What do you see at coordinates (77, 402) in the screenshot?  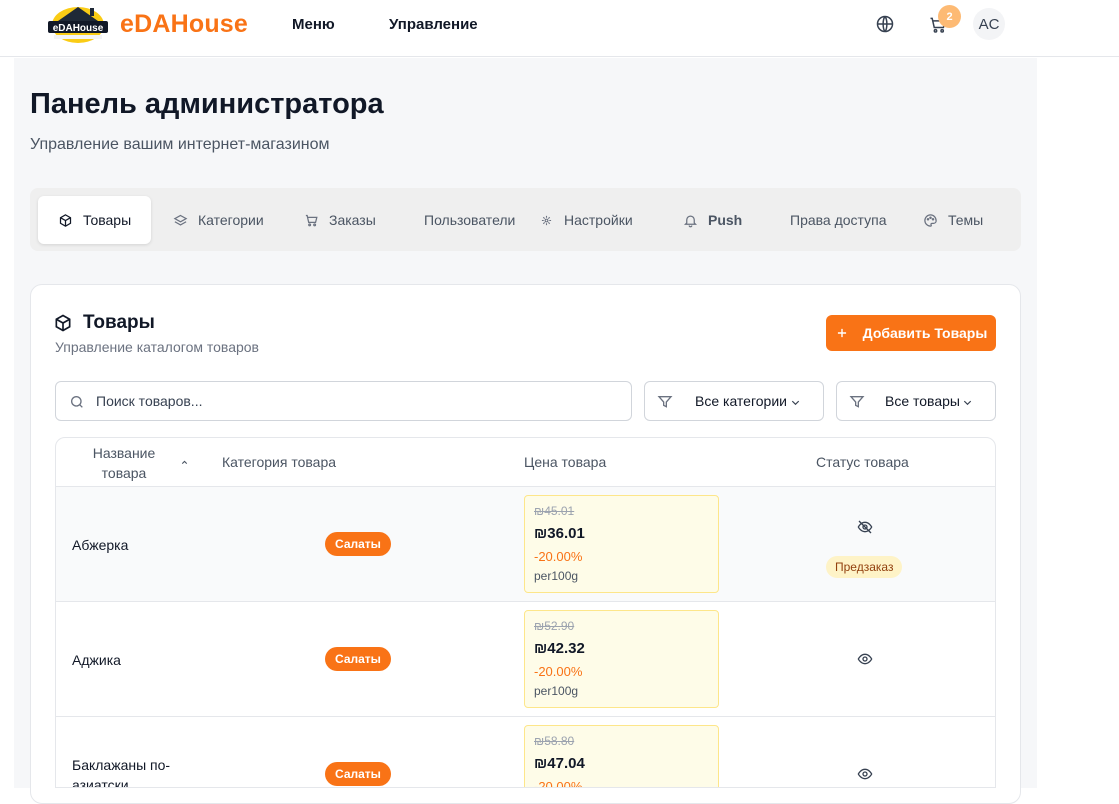 I see `search-icon` at bounding box center [77, 402].